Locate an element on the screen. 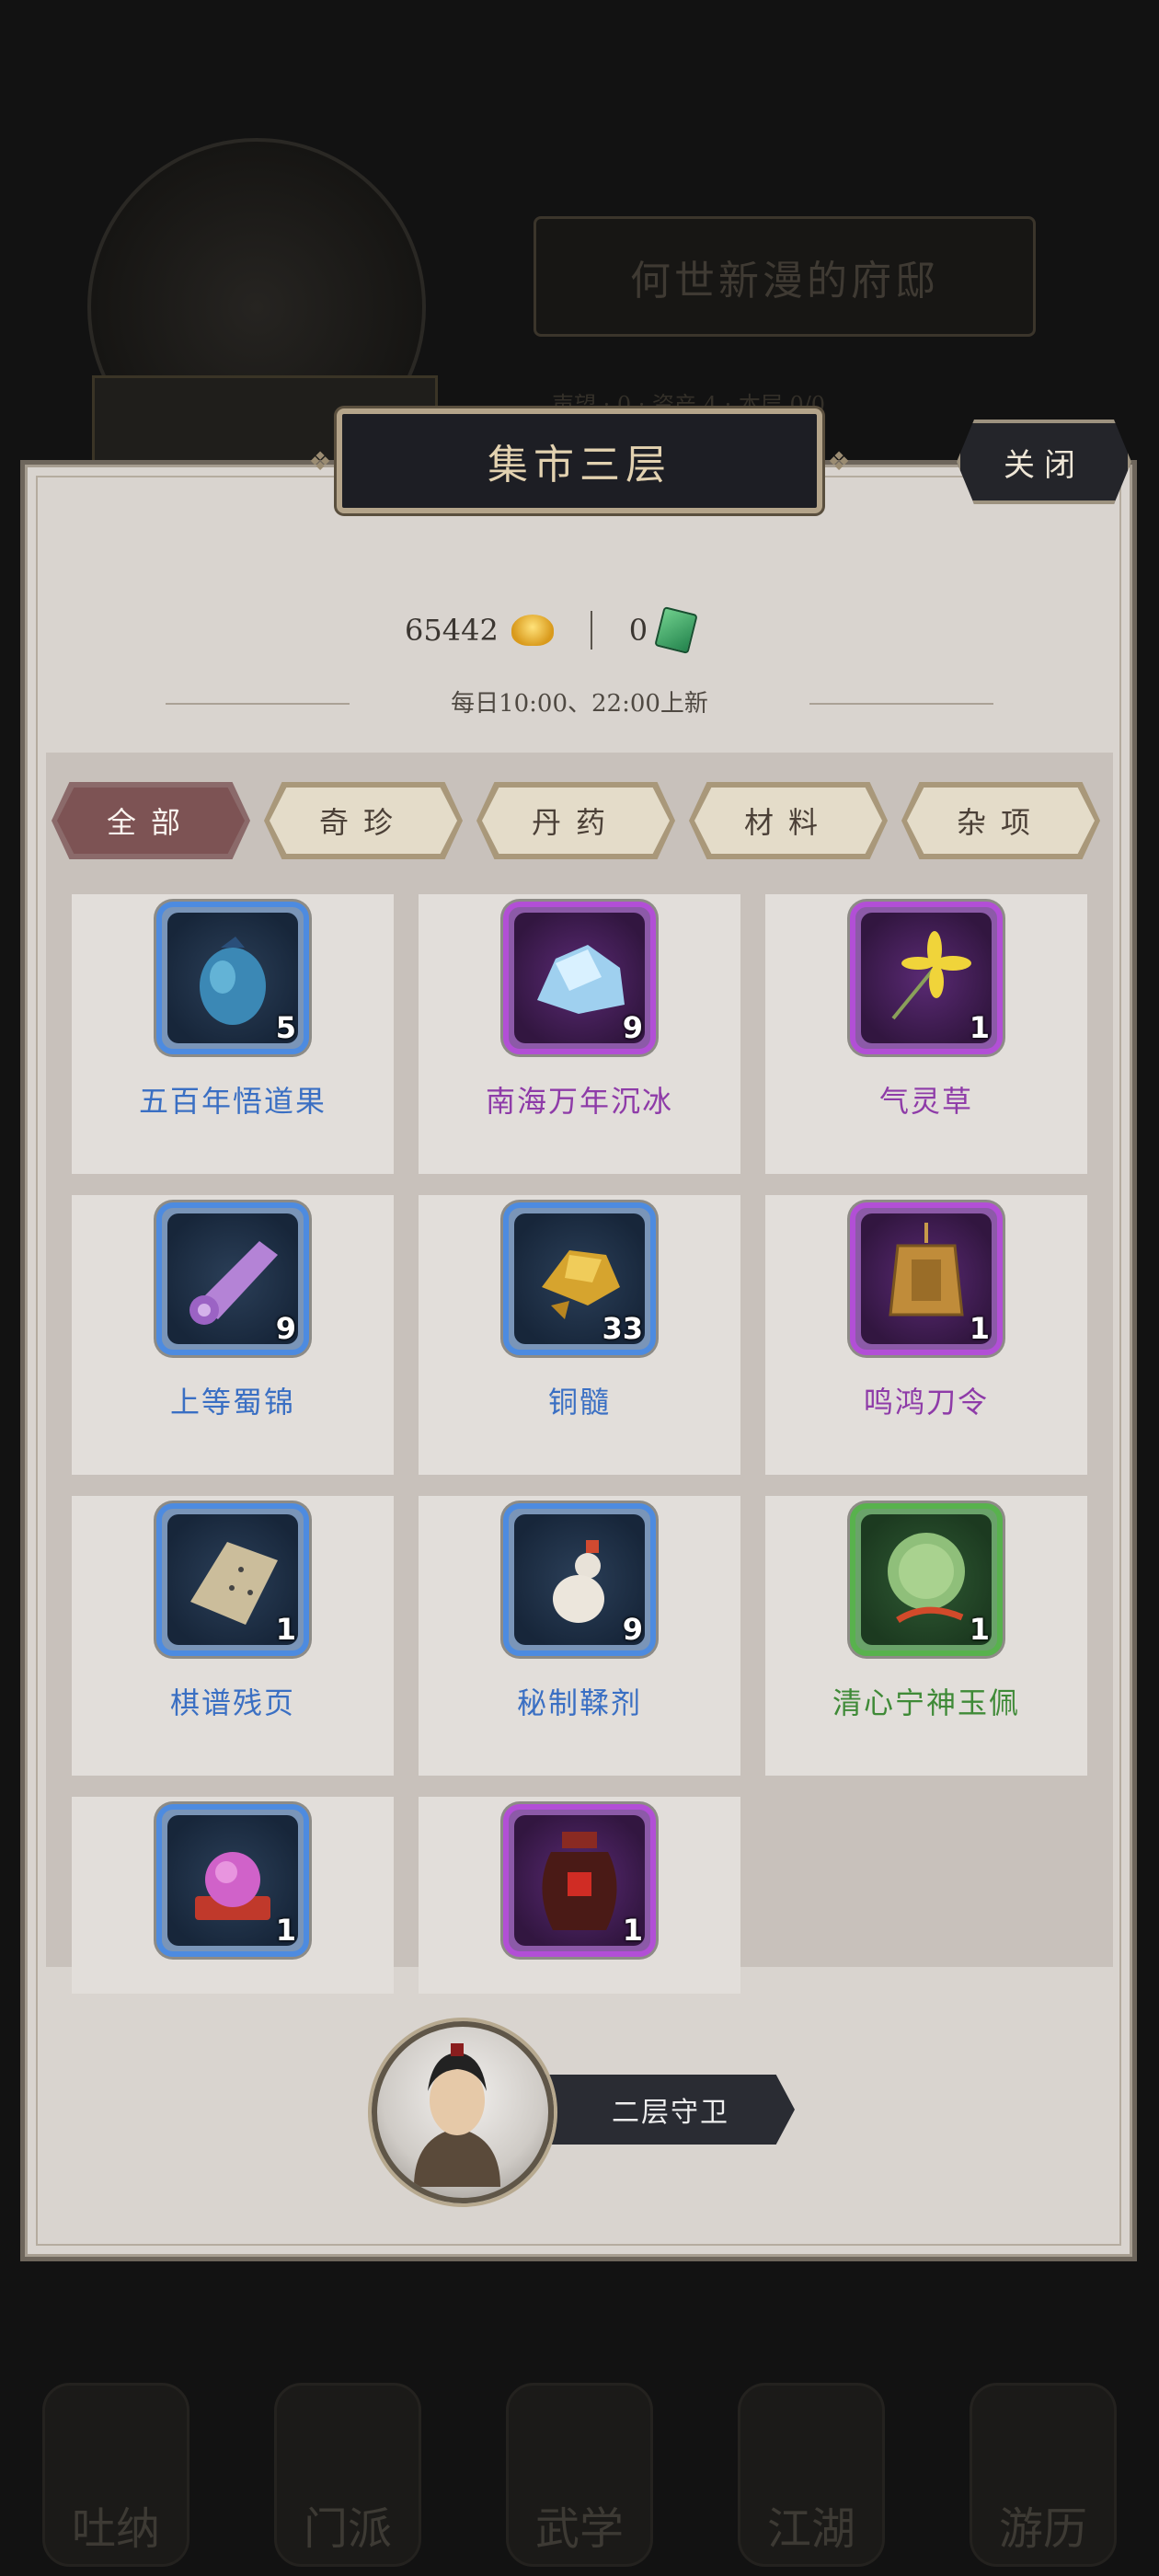 This screenshot has height=2576, width=1159. bottom-nav: 吐纳 门派 武学 江湖 游历 is located at coordinates (579, 2465).